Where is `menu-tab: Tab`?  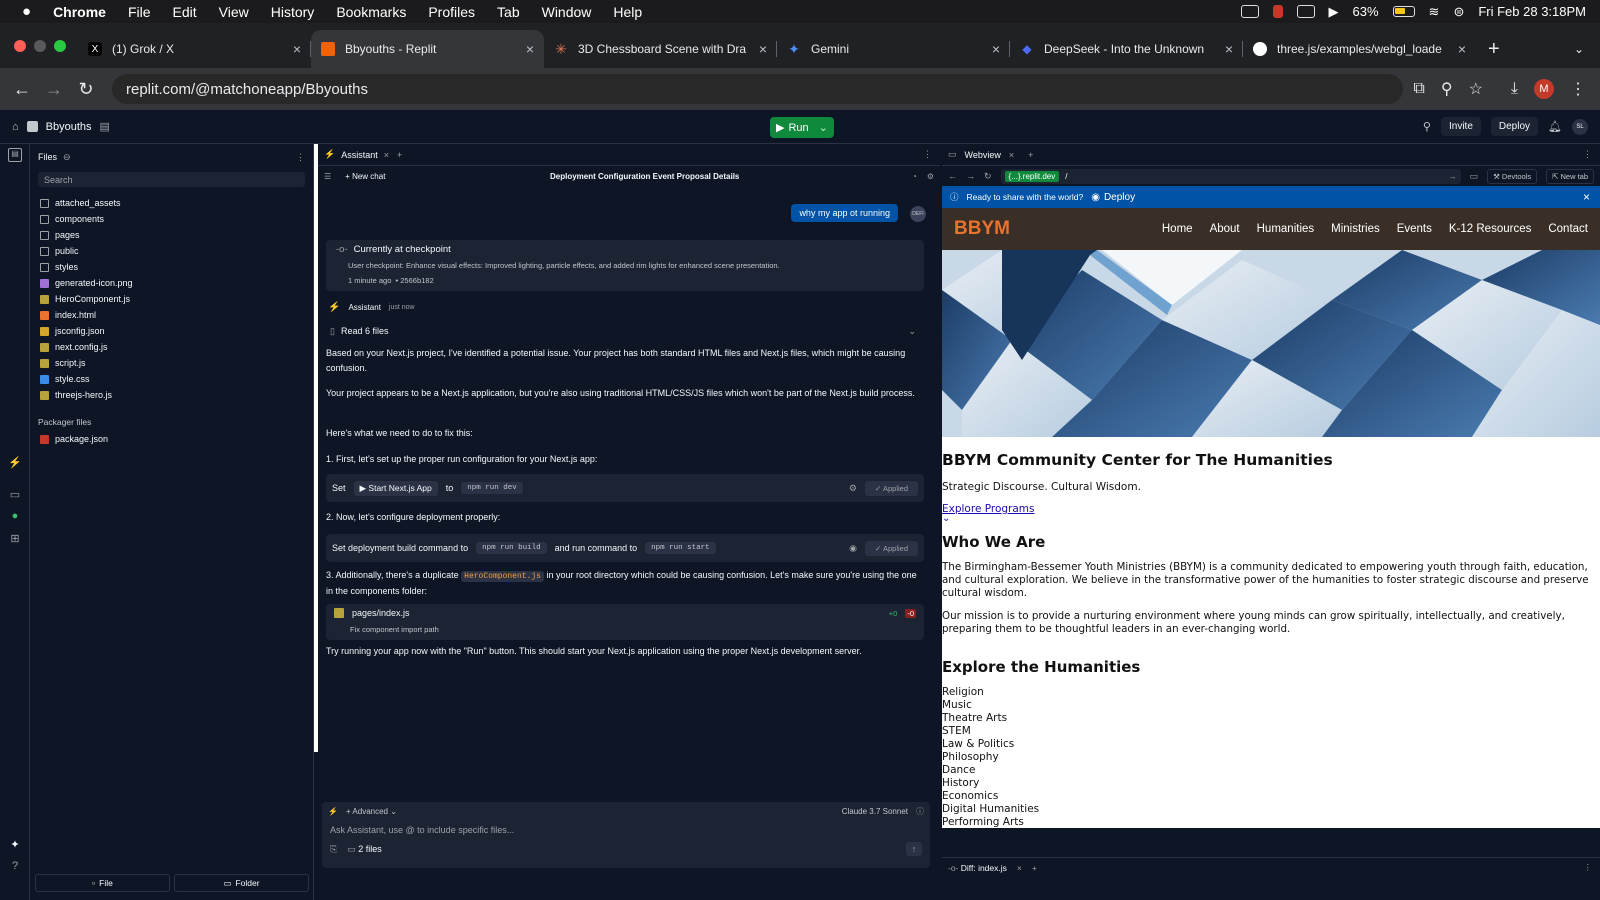 menu-tab: Tab is located at coordinates (508, 12).